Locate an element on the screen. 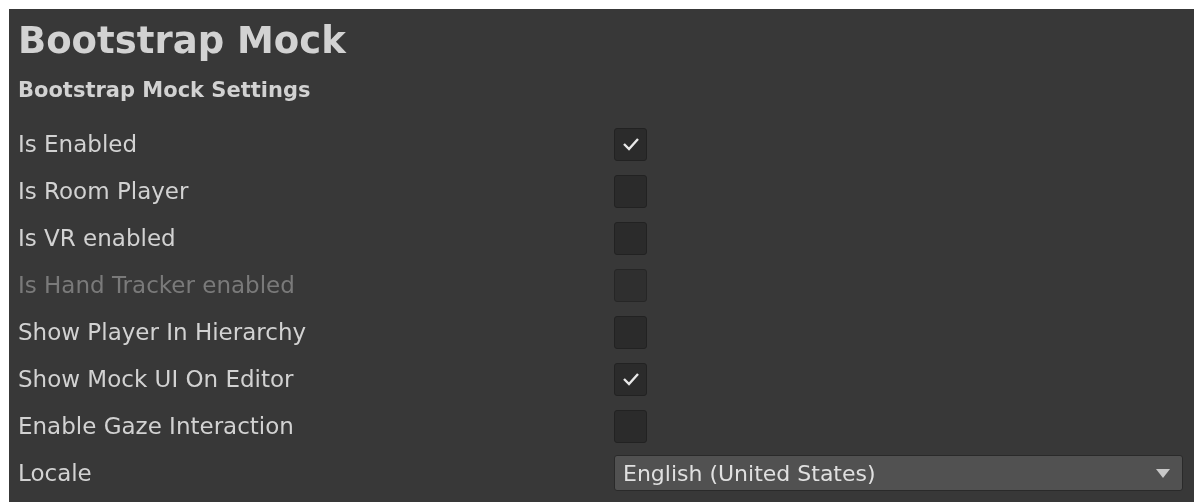 This screenshot has width=1194, height=502. field-label: Show Player In Hierarchy is located at coordinates (163, 333).